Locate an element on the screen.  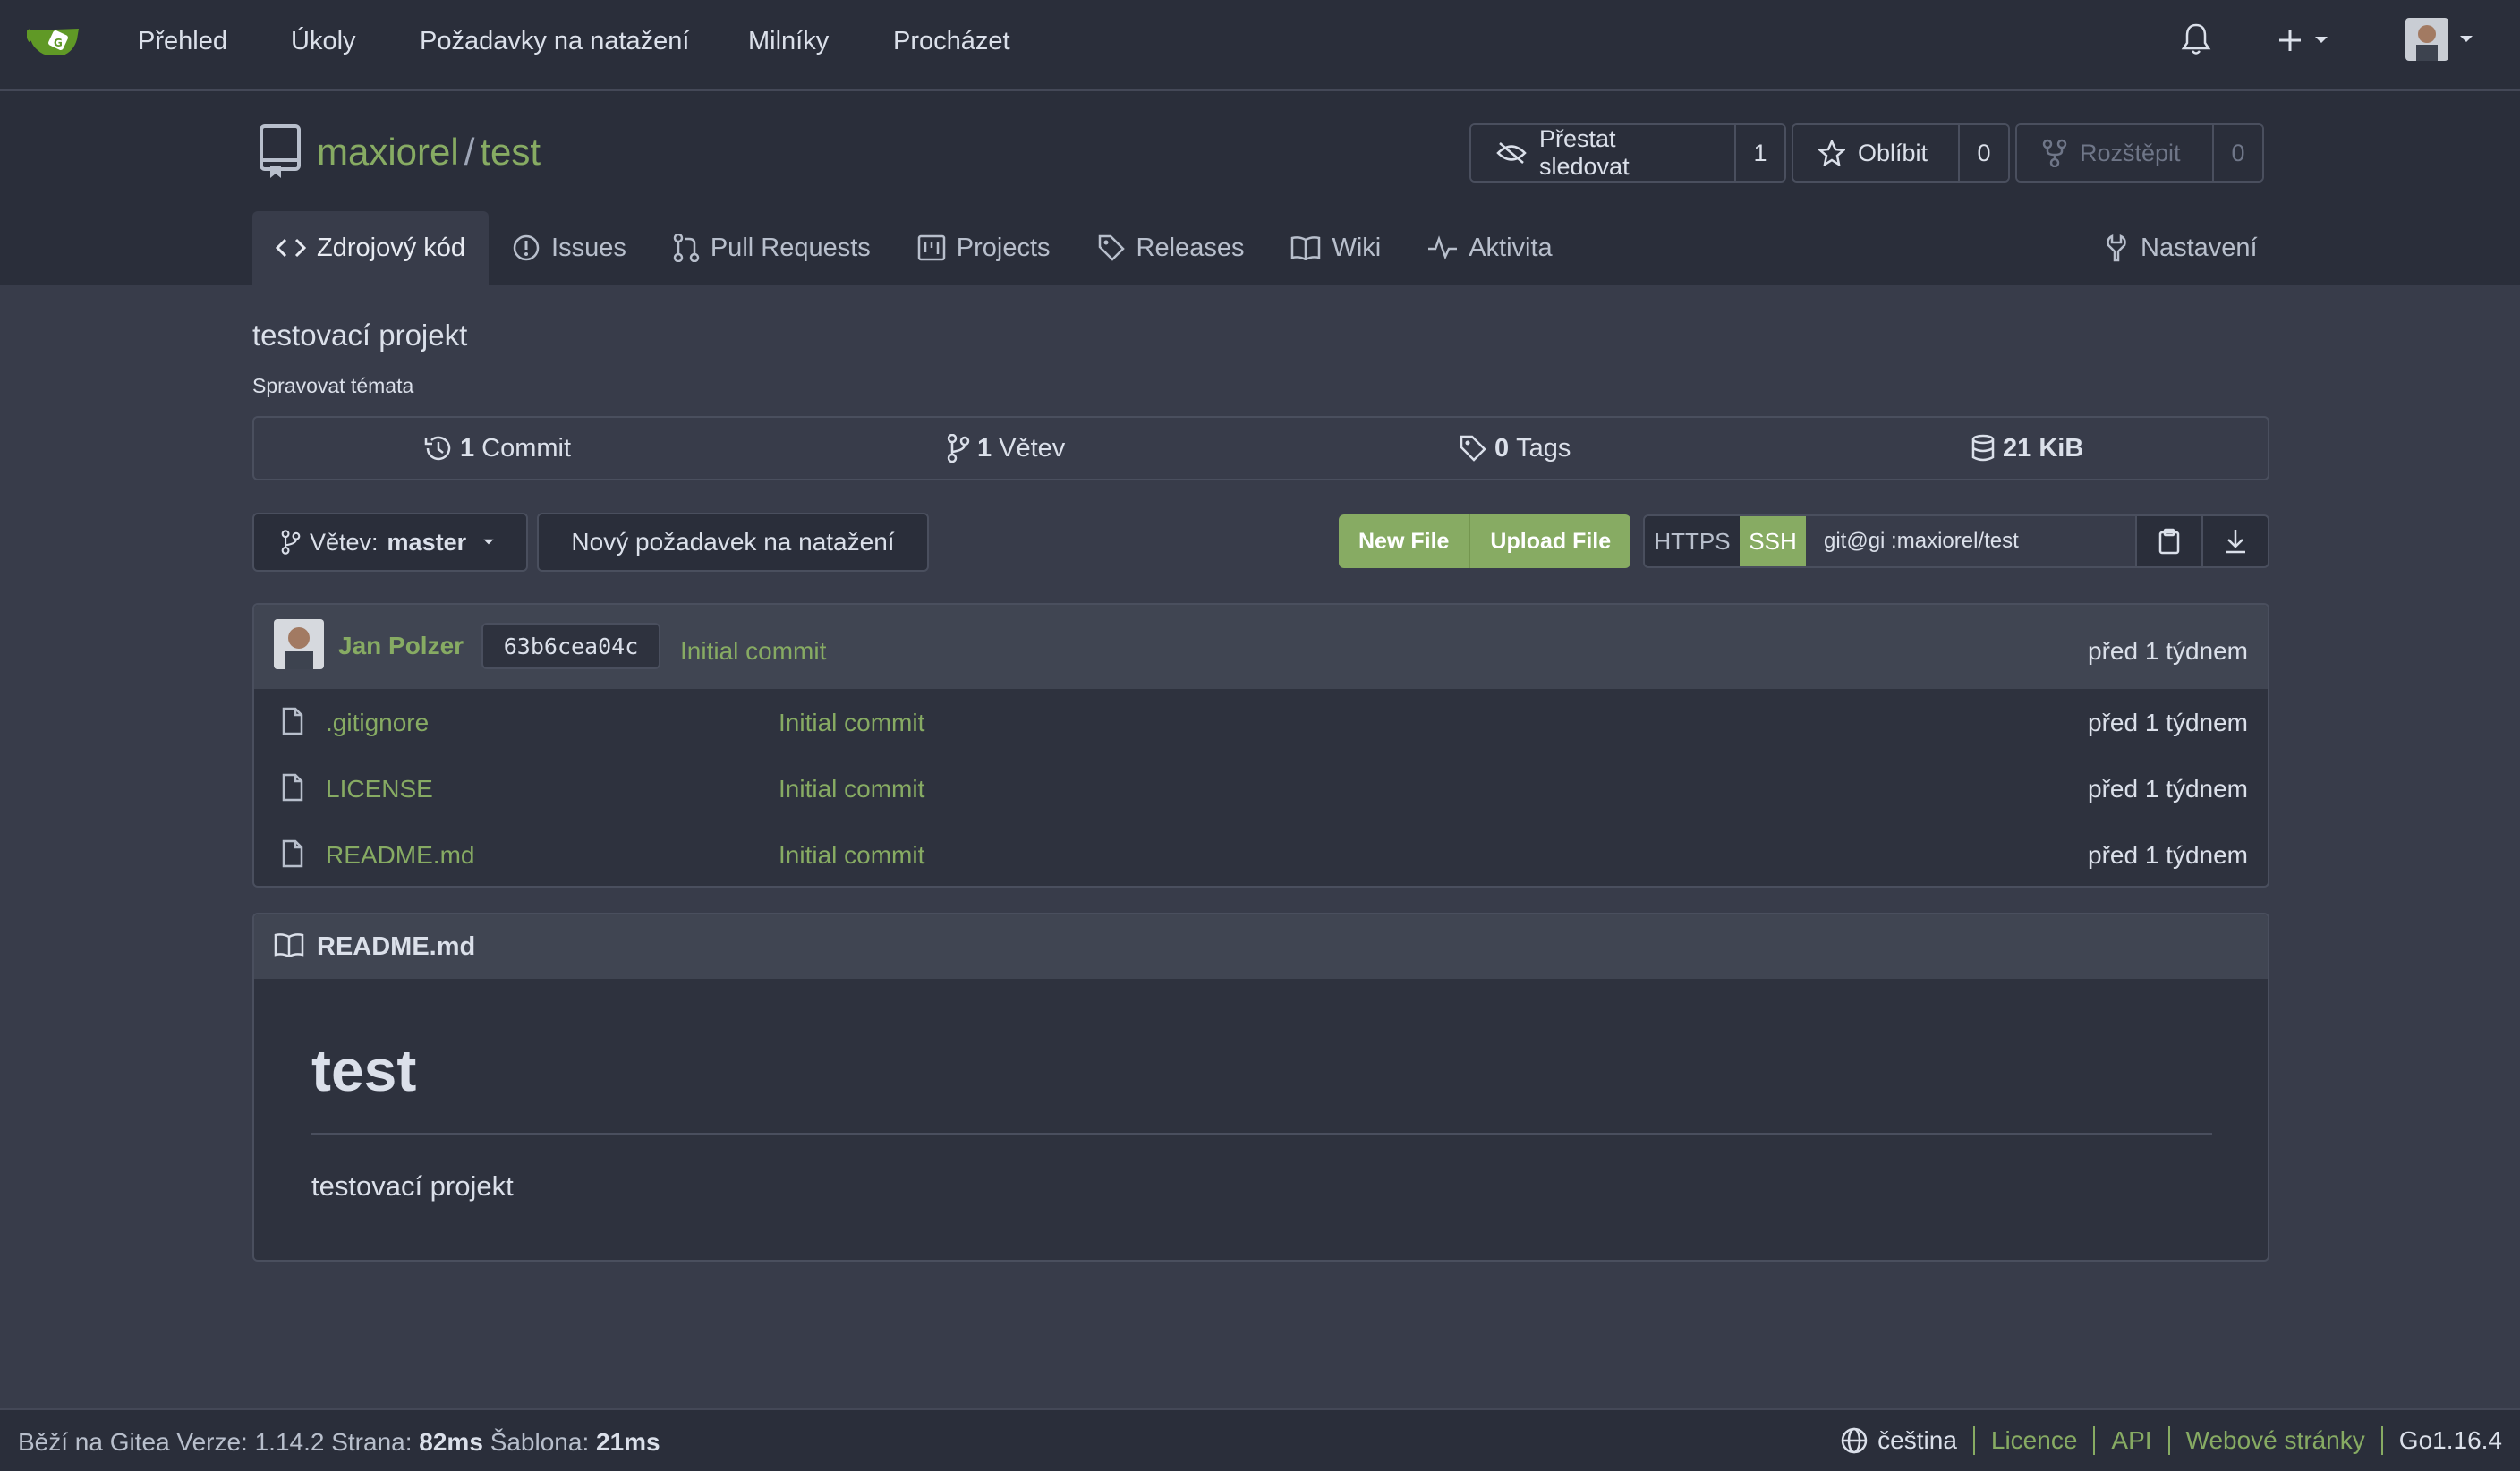
readme-filename: README.md is located at coordinates (396, 946).